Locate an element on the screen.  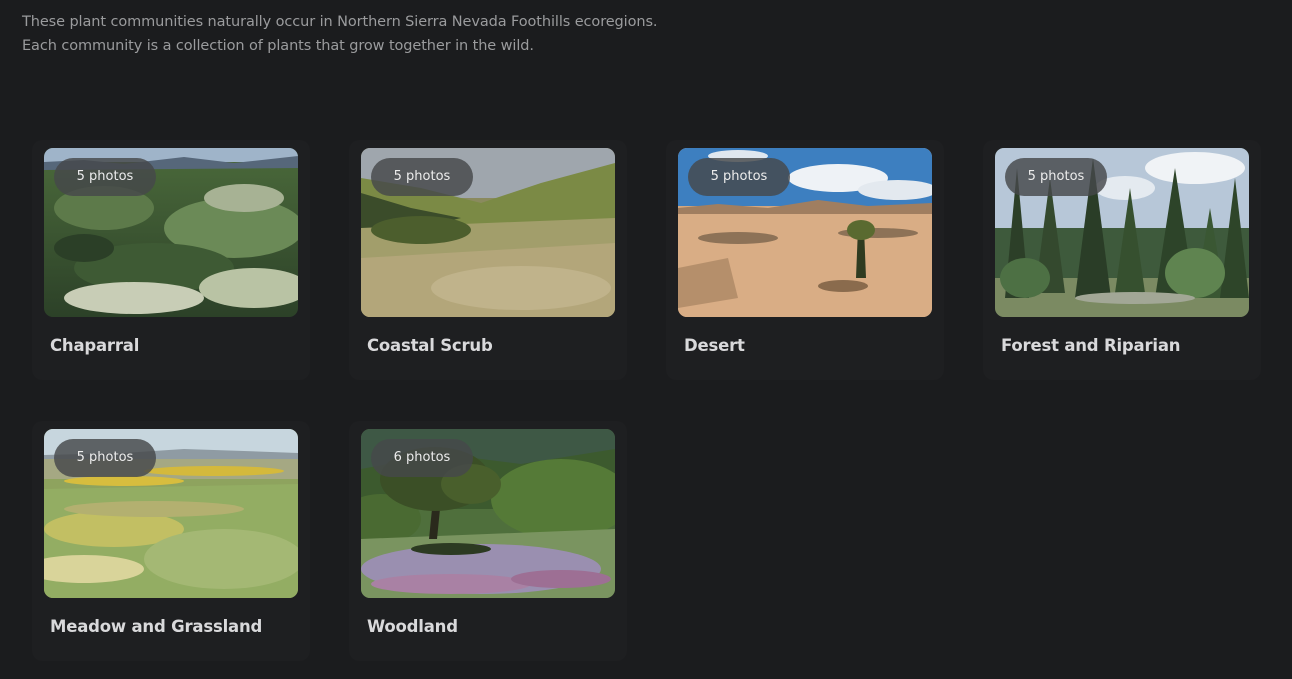
community-title: Forest and Riparian is located at coordinates (1091, 345).